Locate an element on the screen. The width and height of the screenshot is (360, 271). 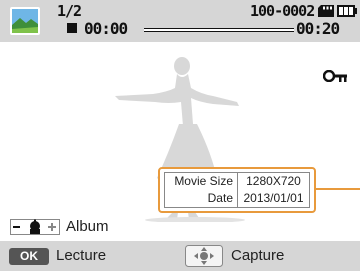
movie-info-panel: Movie Size Date 1280X720 2013/01/01 is located at coordinates (237, 190).